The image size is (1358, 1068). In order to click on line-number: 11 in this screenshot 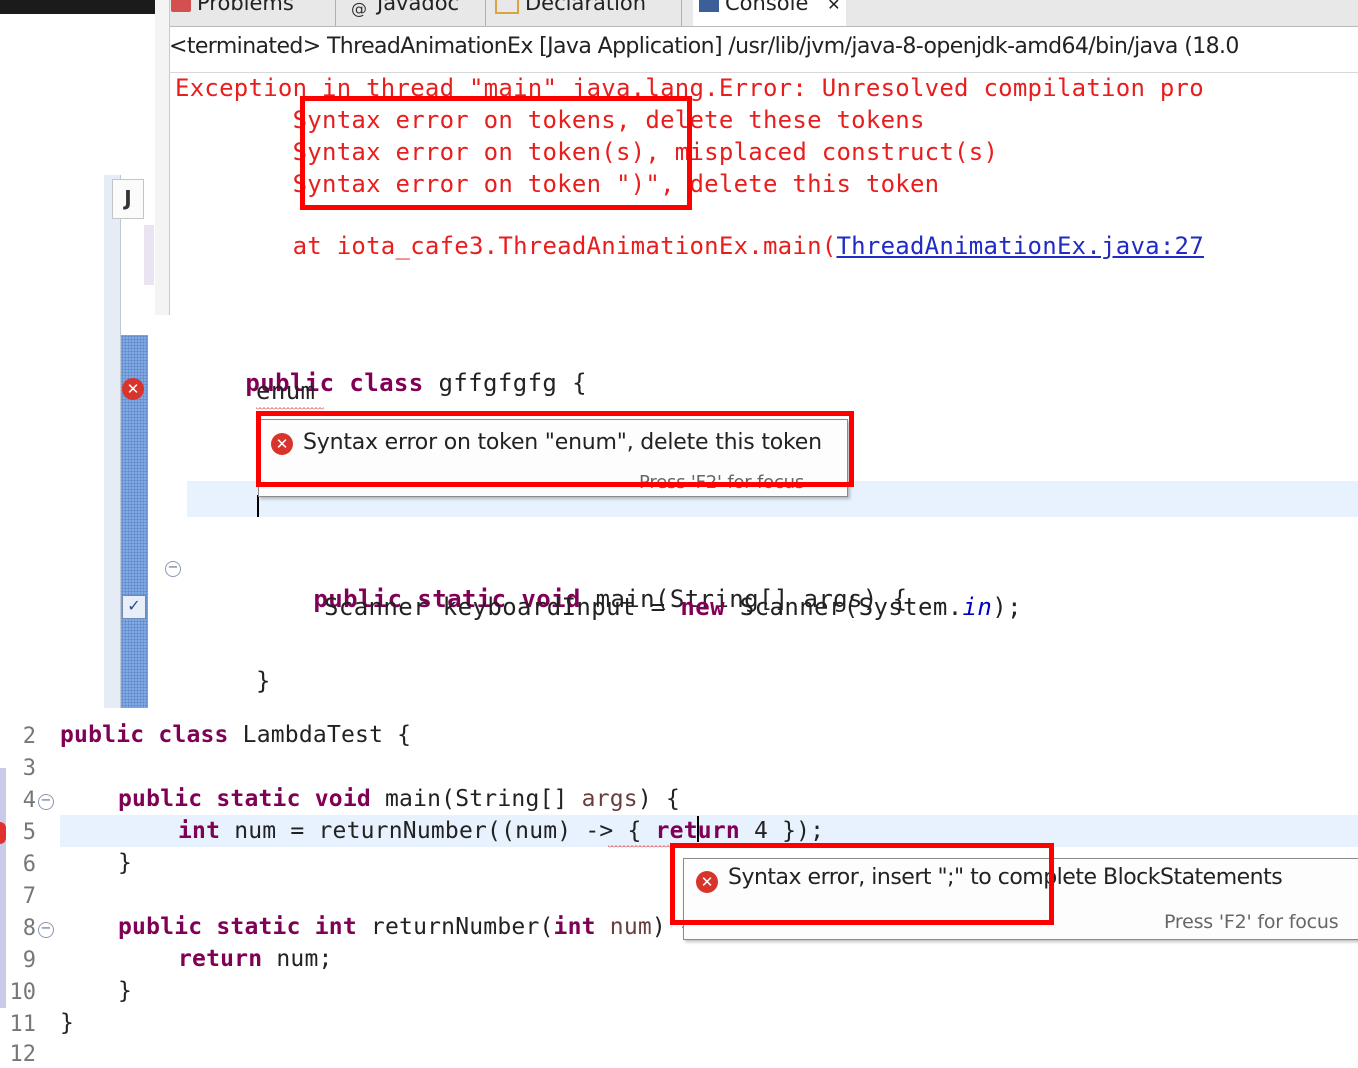, I will do `click(23, 1024)`.